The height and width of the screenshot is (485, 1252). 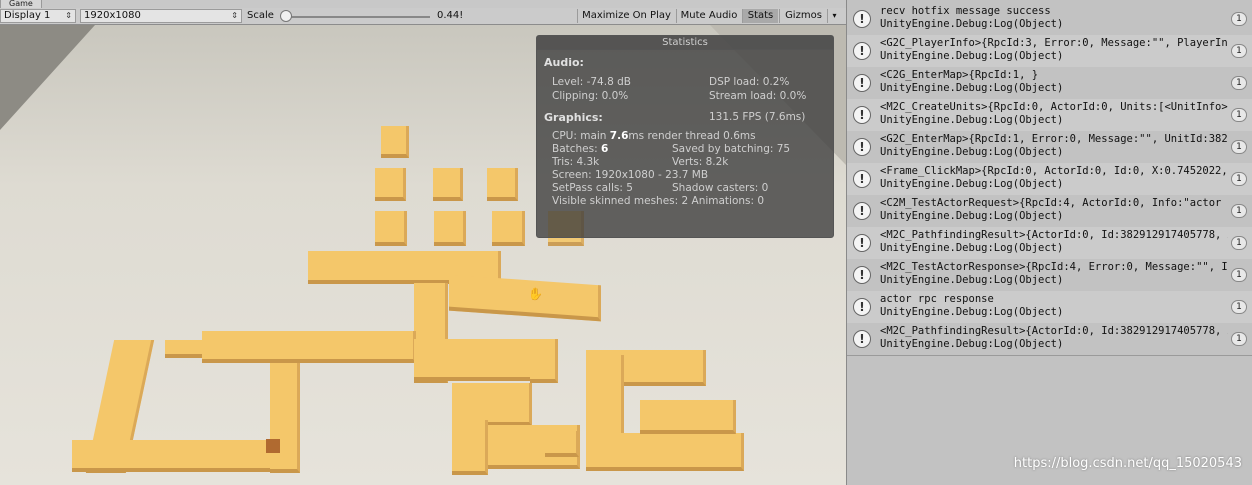 What do you see at coordinates (685, 43) in the screenshot?
I see `statistics-title: Statistics` at bounding box center [685, 43].